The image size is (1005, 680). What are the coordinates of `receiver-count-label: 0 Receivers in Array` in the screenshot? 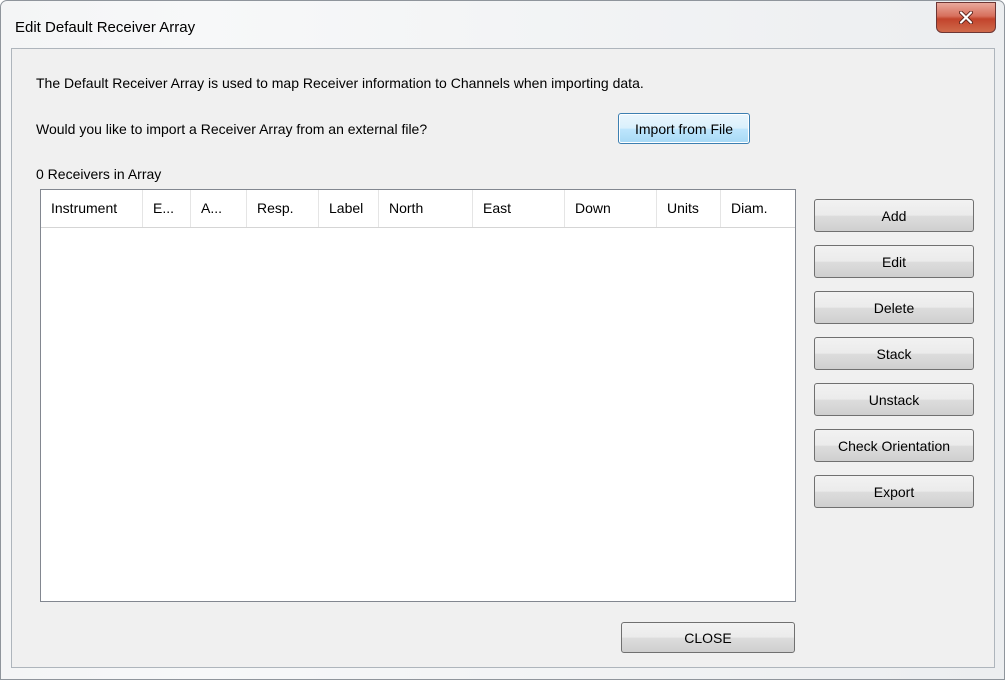 It's located at (99, 174).